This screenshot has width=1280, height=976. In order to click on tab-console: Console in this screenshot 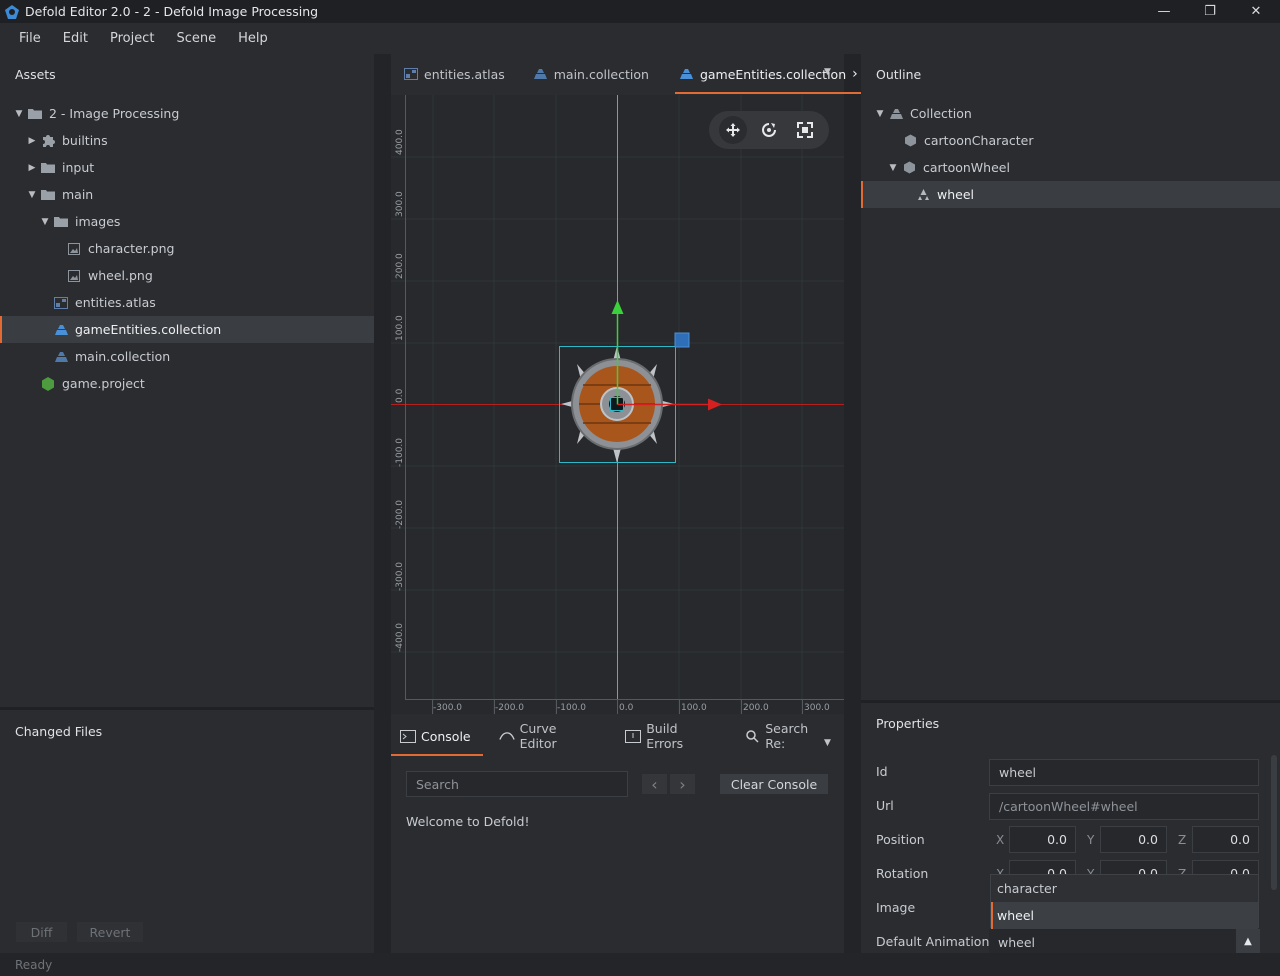, I will do `click(437, 736)`.